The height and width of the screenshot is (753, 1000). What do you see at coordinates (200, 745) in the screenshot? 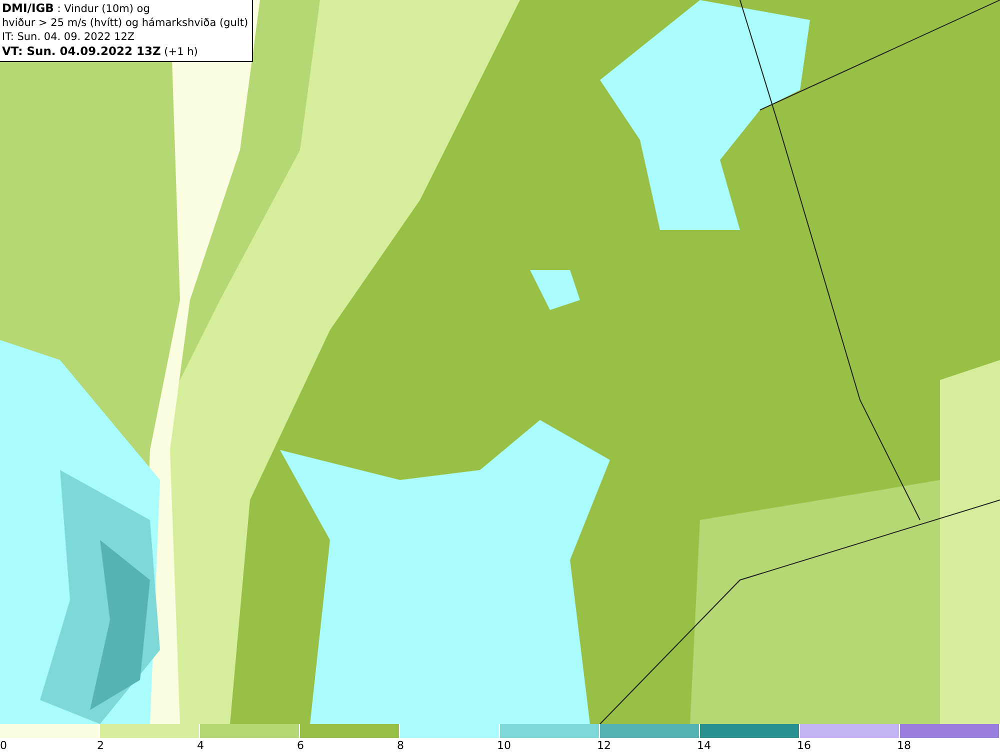
I see `legend-label: 4` at bounding box center [200, 745].